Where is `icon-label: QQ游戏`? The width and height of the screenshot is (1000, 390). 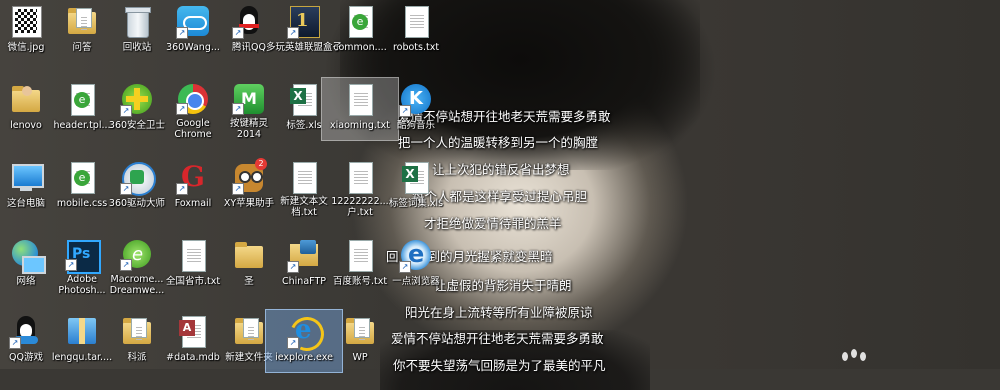
icon-label: QQ游戏 is located at coordinates (26, 357).